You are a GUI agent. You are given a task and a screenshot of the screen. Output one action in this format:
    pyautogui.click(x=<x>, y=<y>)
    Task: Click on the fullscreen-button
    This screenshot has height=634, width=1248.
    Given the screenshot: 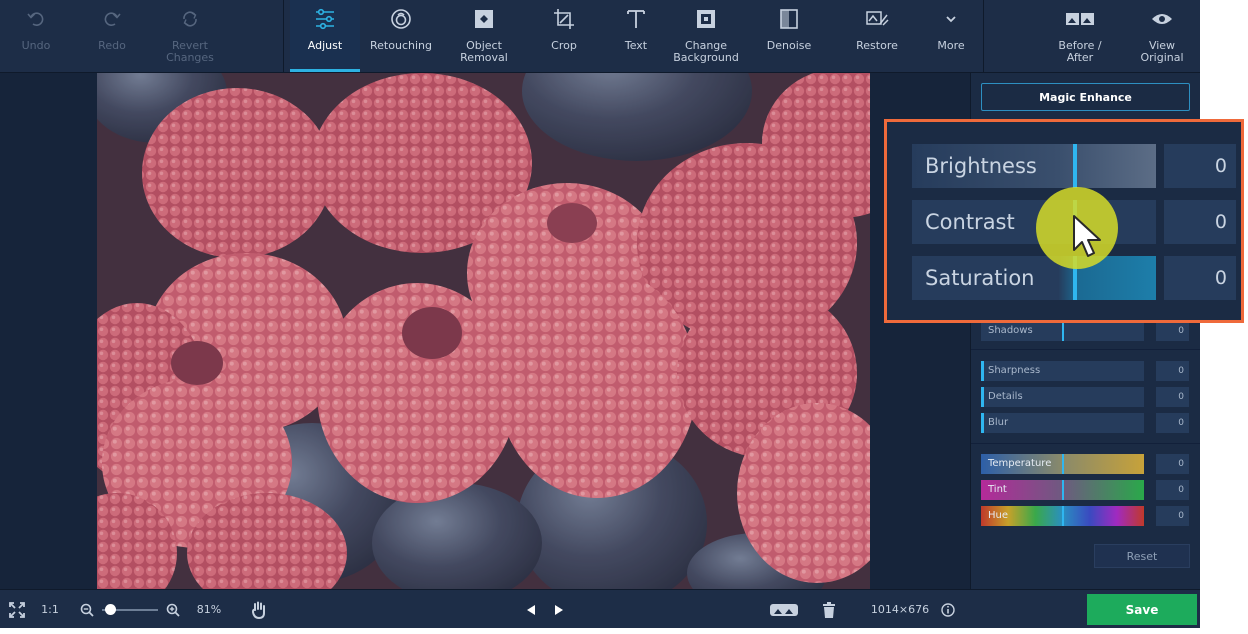 What is the action you would take?
    pyautogui.click(x=17, y=609)
    